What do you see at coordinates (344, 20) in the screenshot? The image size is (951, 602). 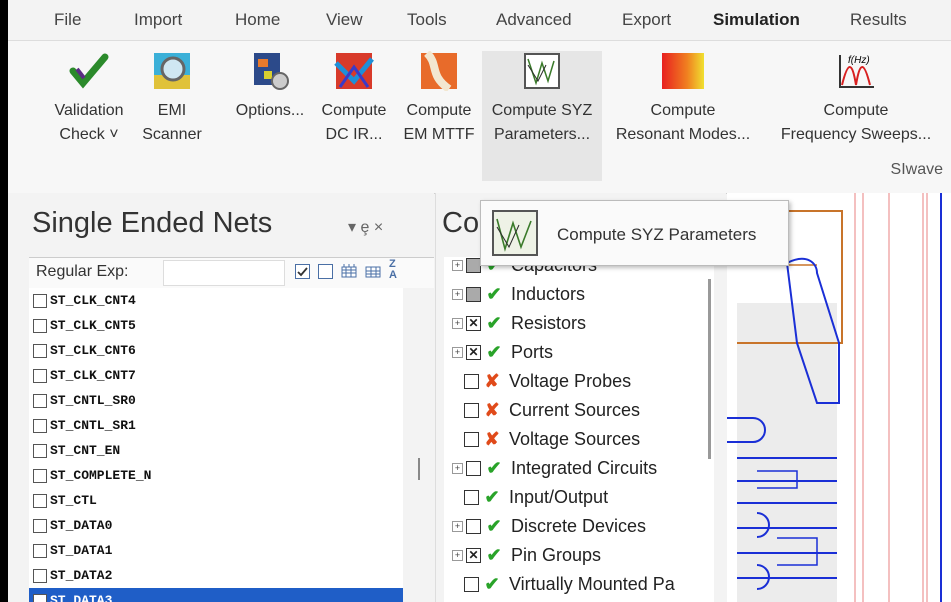 I see `menu-view: View` at bounding box center [344, 20].